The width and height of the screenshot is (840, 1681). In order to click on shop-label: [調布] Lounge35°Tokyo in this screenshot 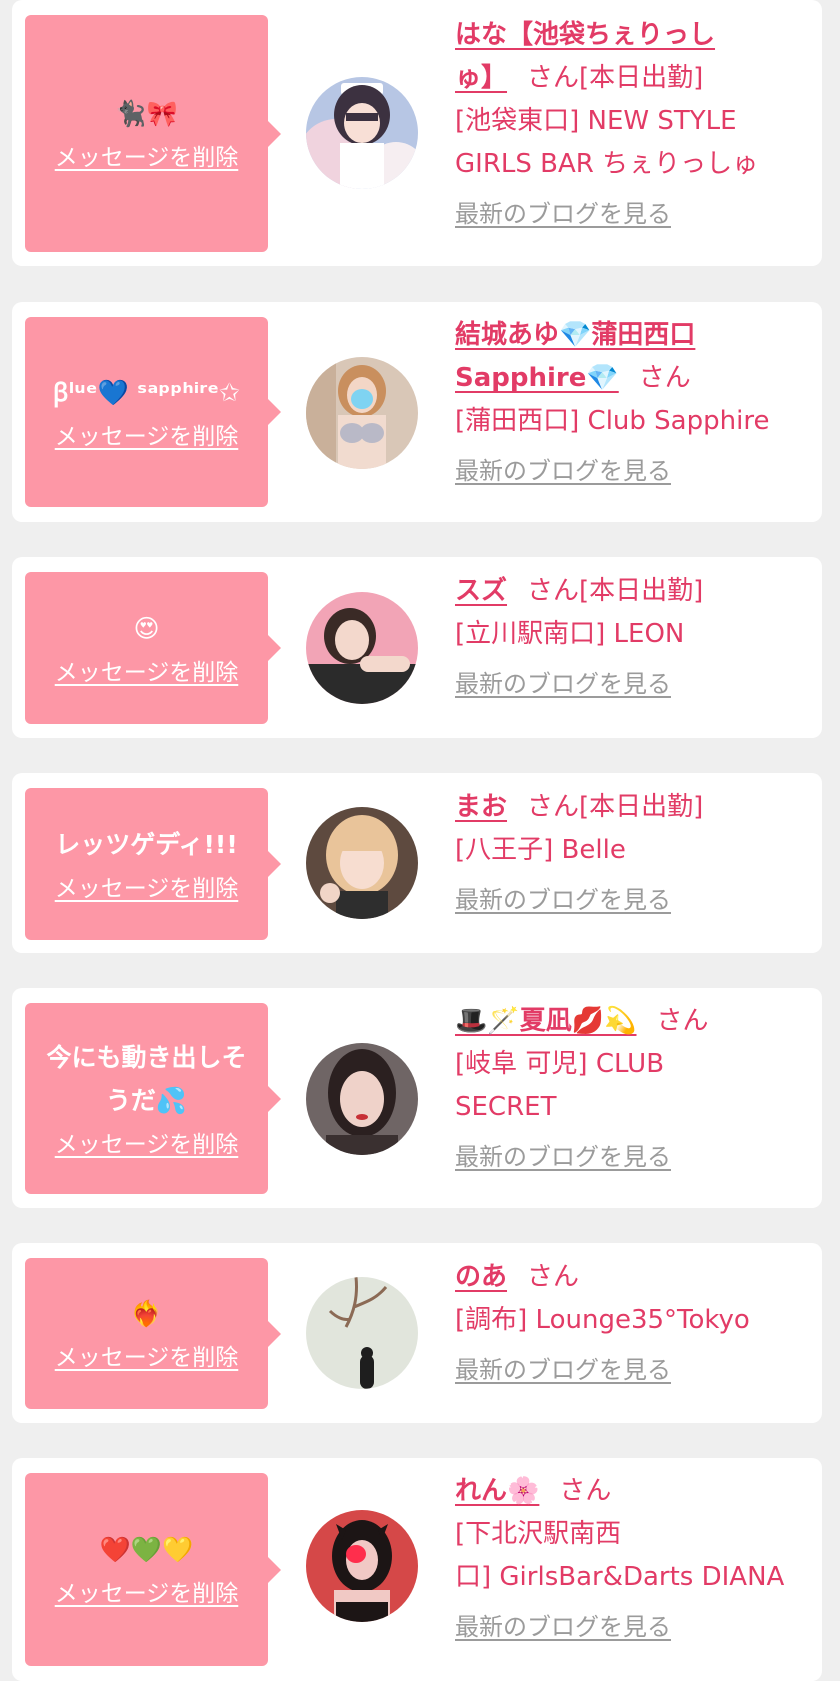, I will do `click(602, 1320)`.